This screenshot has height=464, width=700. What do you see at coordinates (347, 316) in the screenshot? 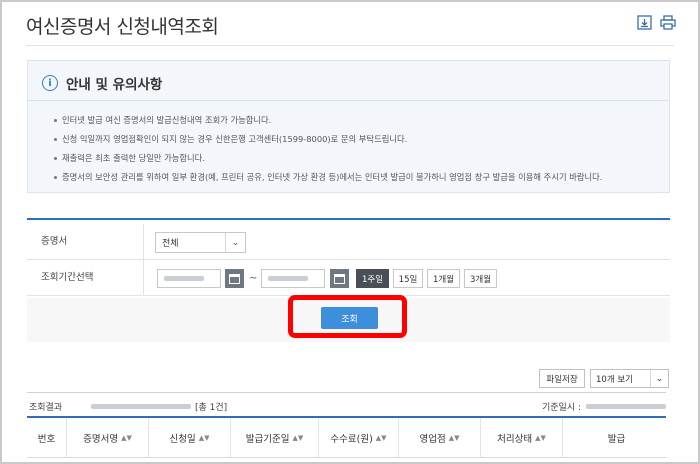
I see `highlight-box` at bounding box center [347, 316].